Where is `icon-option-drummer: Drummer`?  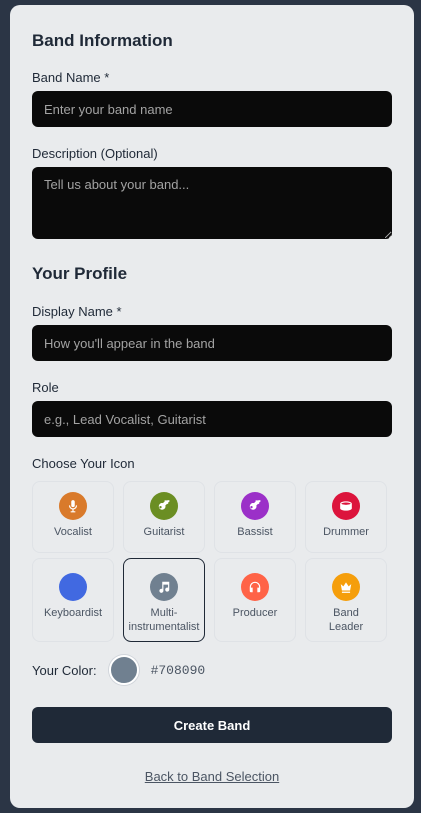 icon-option-drummer: Drummer is located at coordinates (346, 517).